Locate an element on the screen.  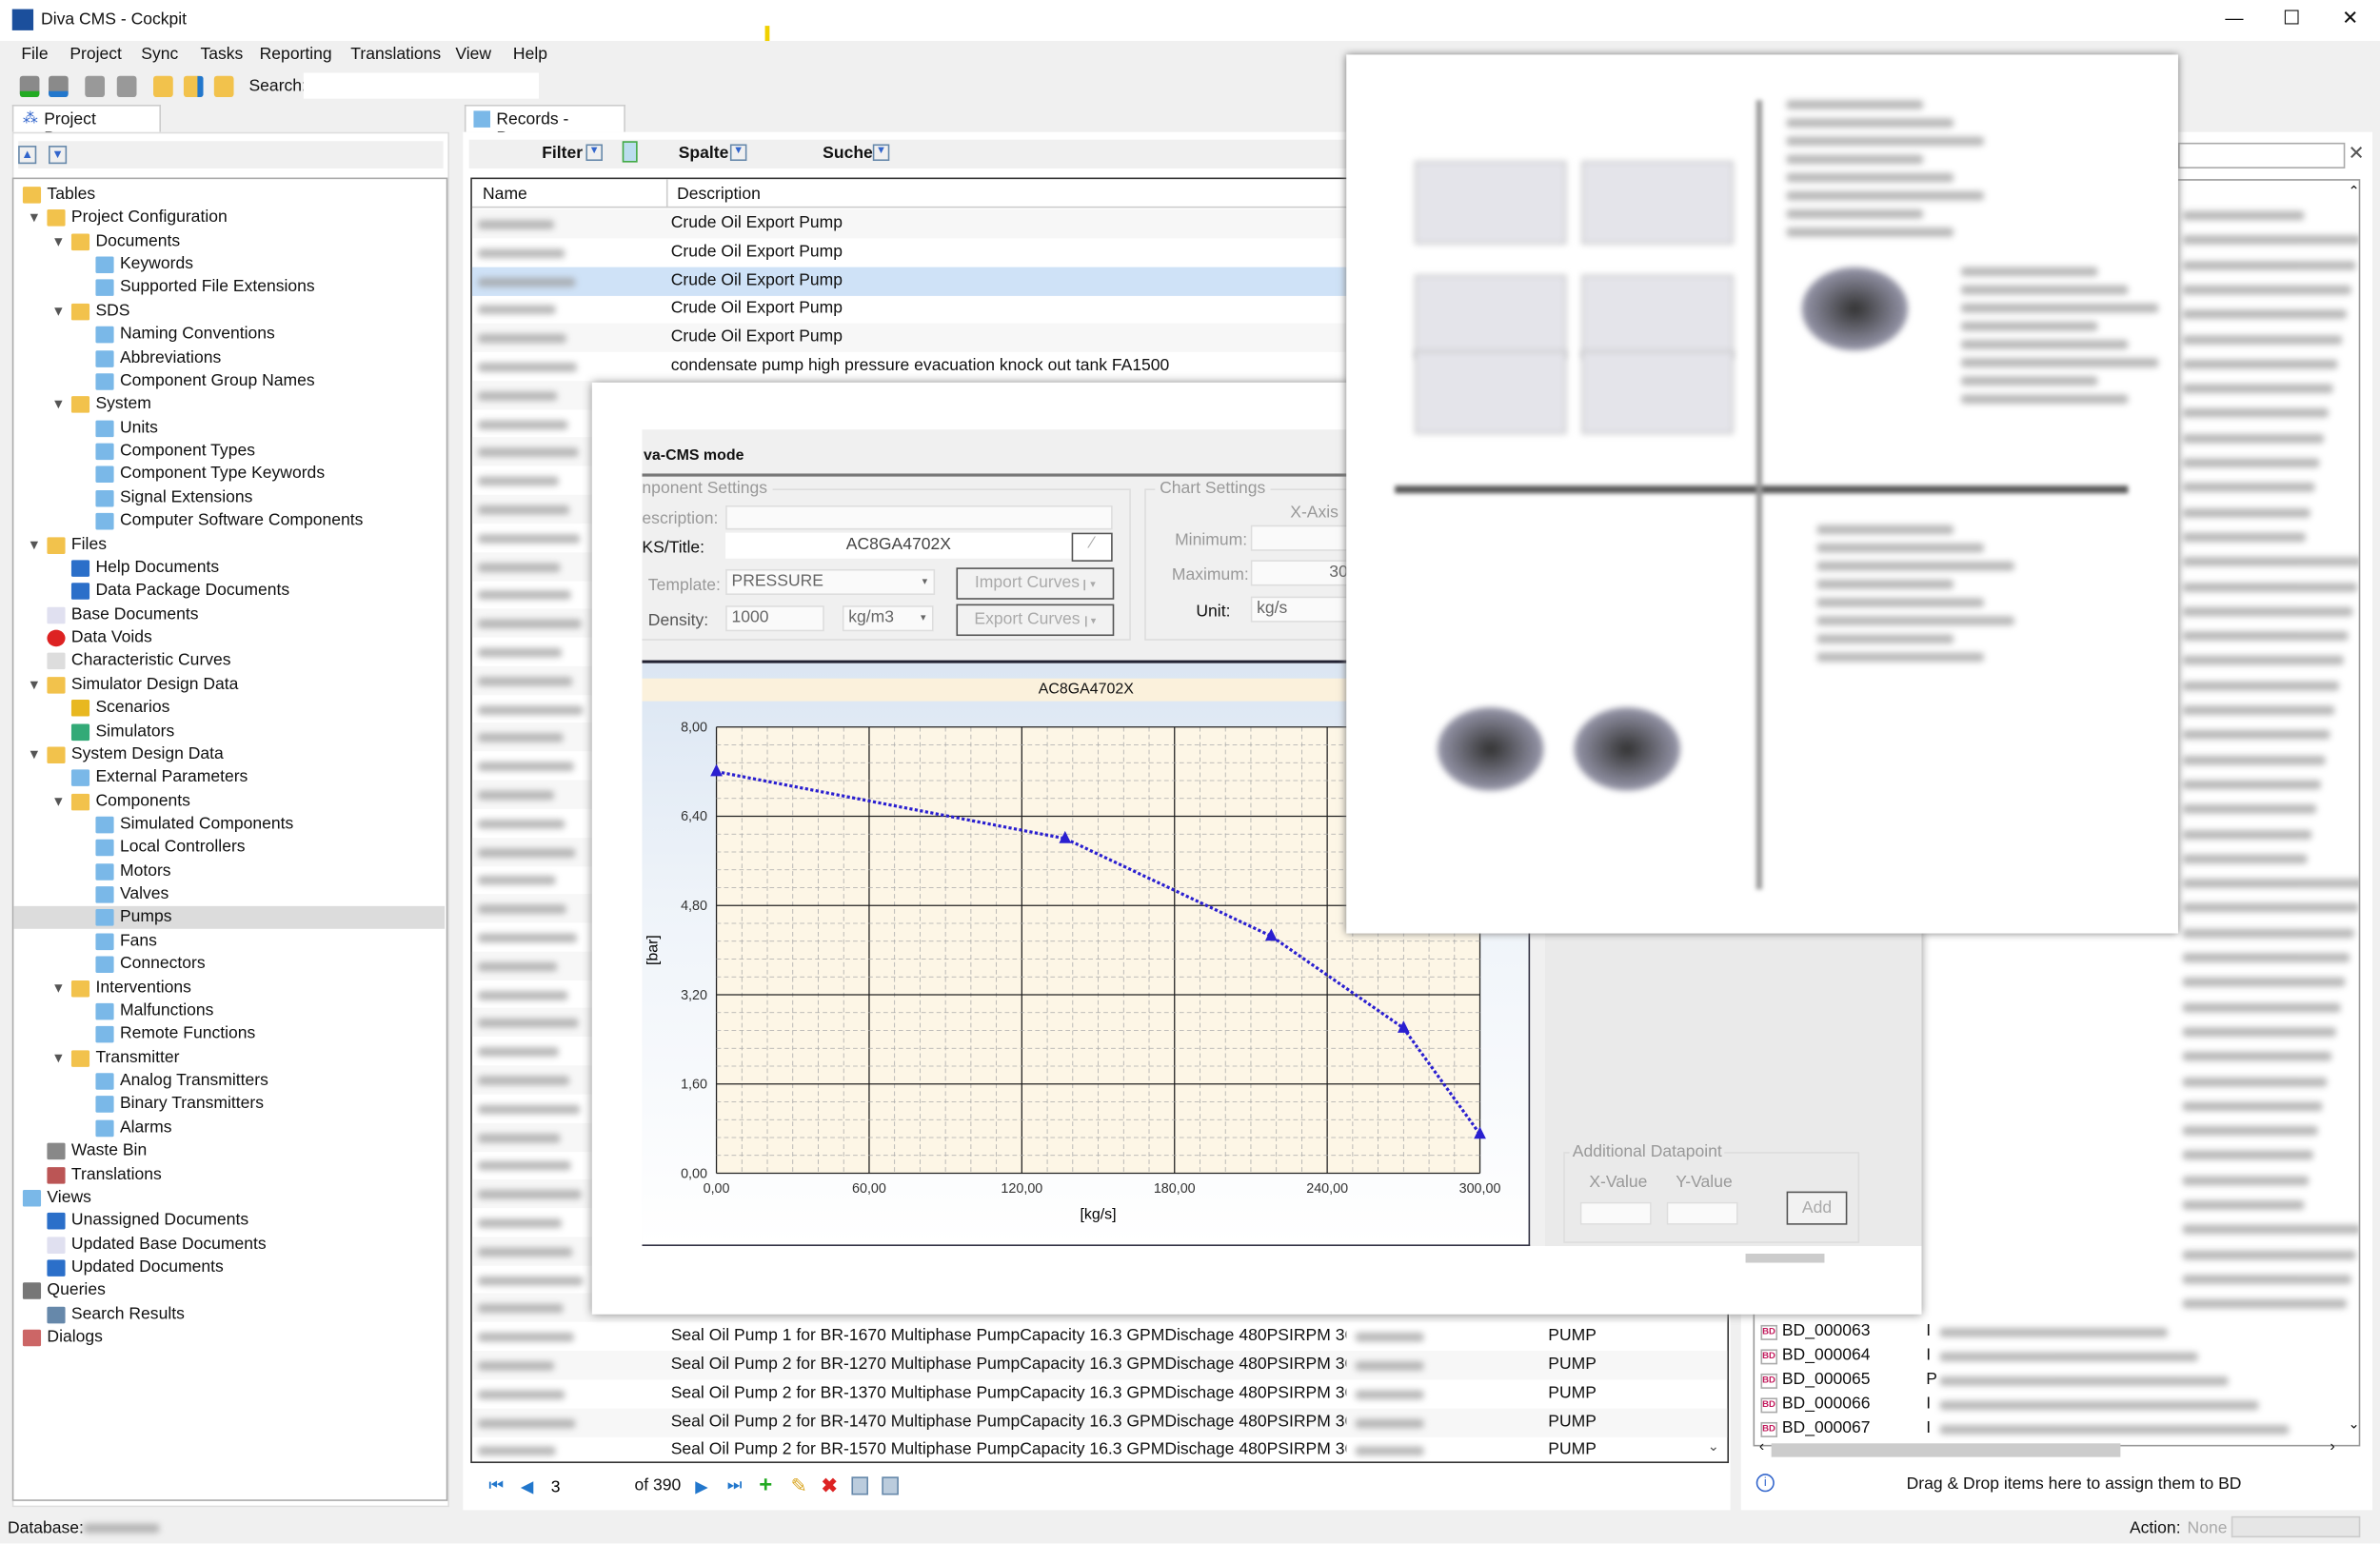
search-dropdown-button: ▼ is located at coordinates (881, 153).